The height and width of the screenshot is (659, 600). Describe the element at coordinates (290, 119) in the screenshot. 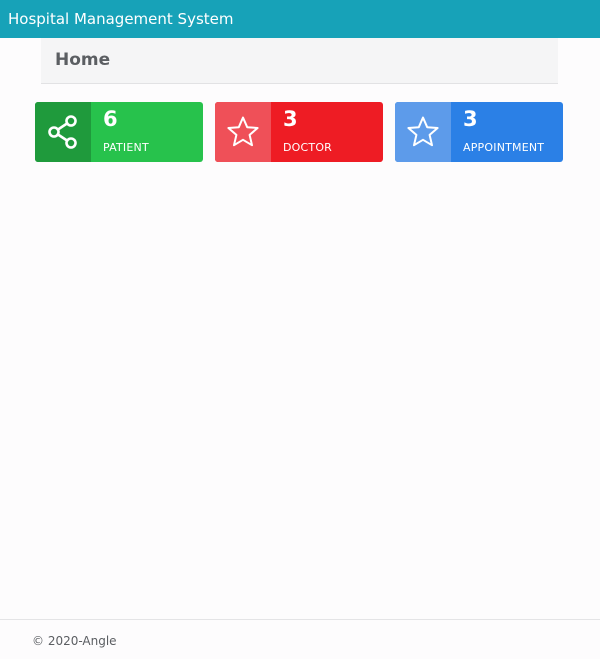

I see `doctor-count: 3` at that location.